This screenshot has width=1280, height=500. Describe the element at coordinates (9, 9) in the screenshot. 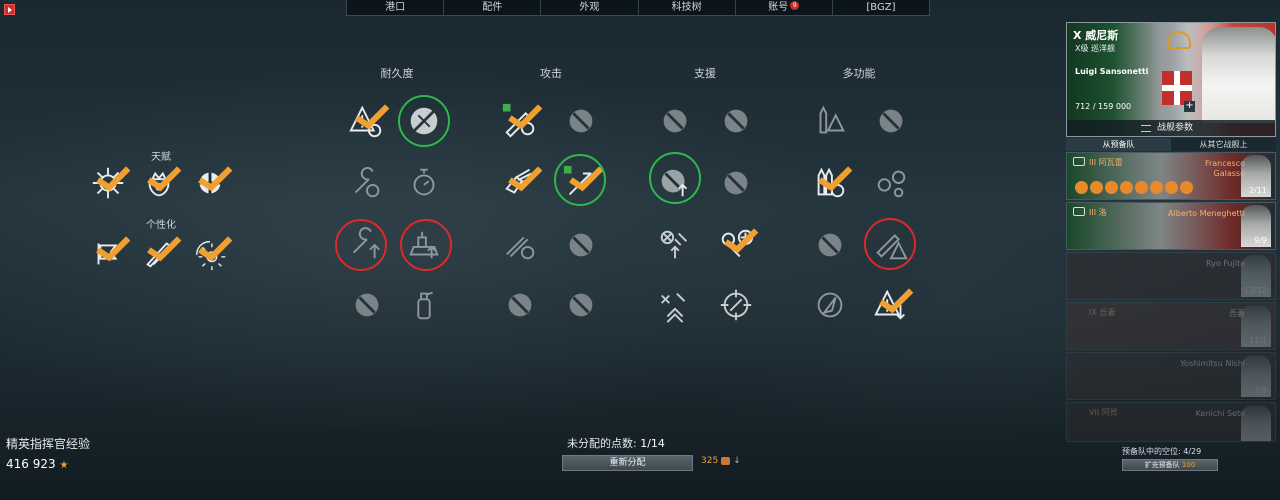

I see `close-icon` at that location.